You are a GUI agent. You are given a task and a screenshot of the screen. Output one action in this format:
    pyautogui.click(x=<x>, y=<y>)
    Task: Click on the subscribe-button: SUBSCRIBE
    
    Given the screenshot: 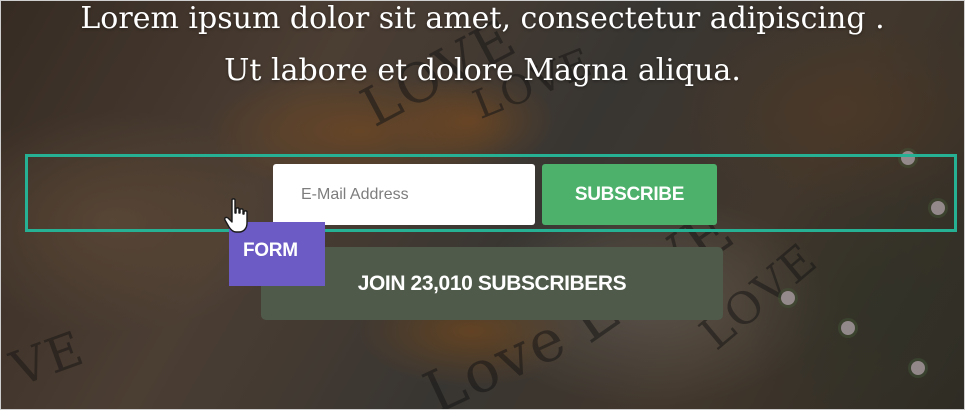 What is the action you would take?
    pyautogui.click(x=629, y=194)
    